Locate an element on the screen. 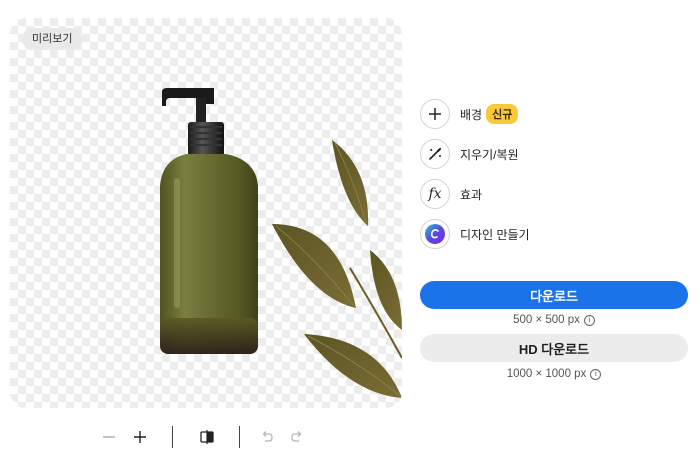 Image resolution: width=700 pixels, height=470 pixels. preview-toolbar is located at coordinates (205, 437).